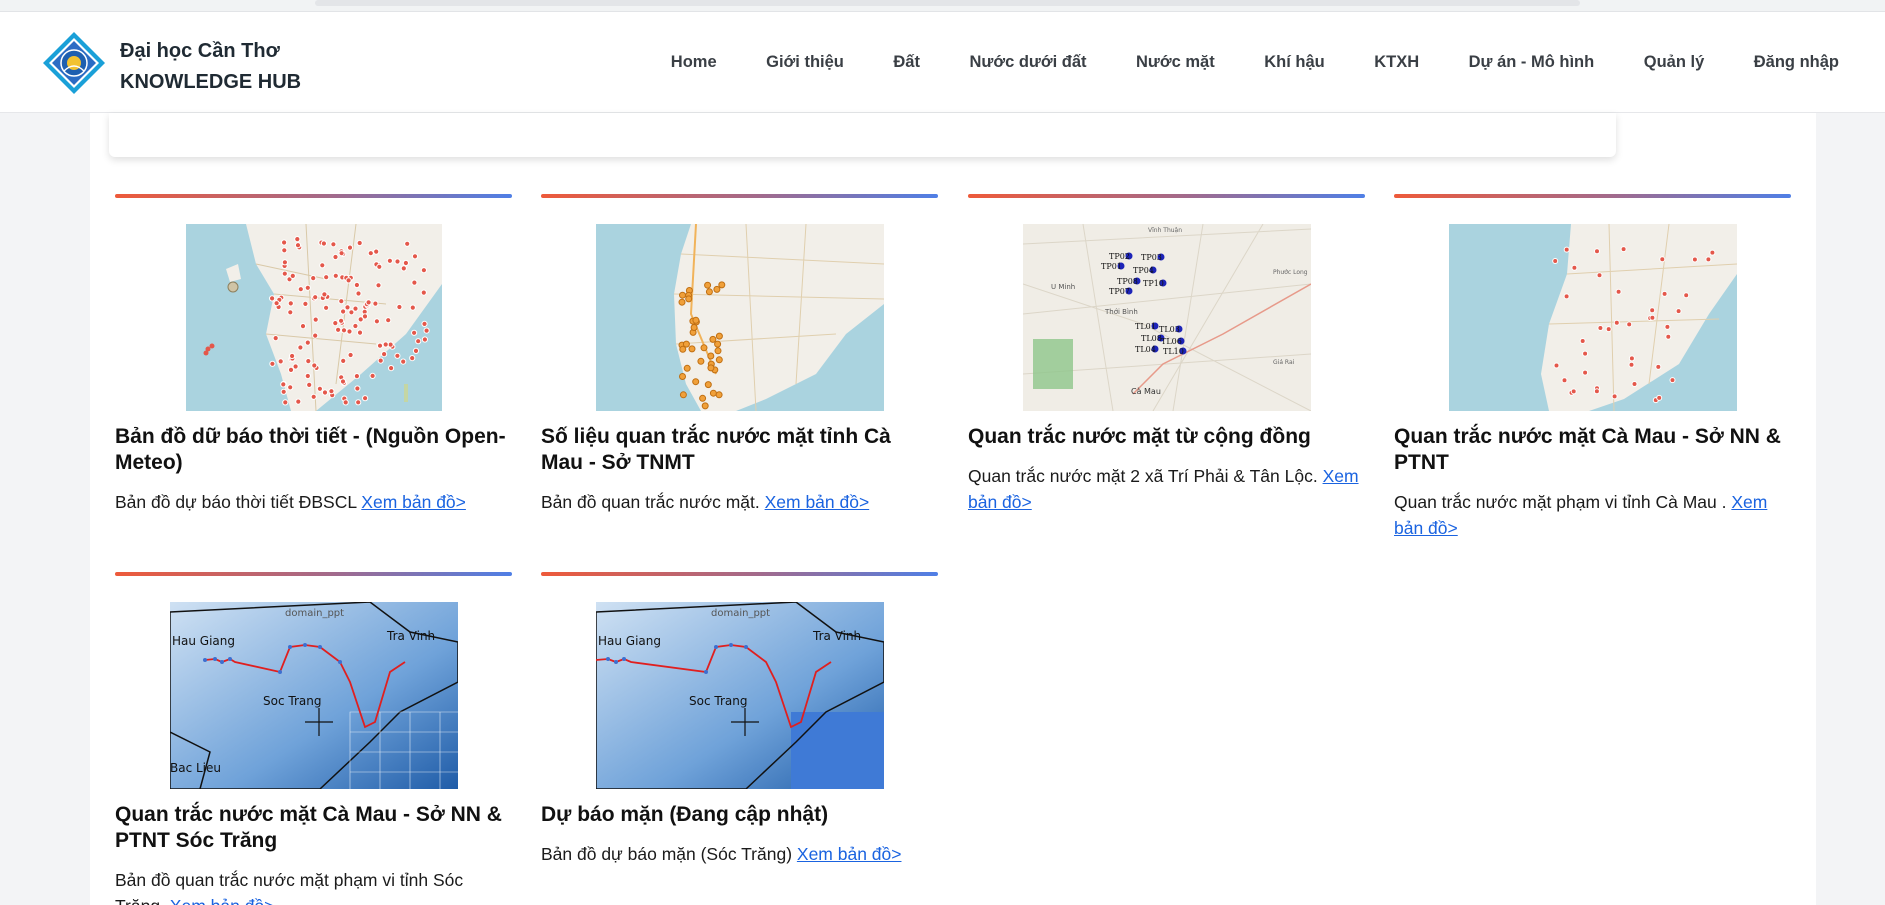 This screenshot has height=905, width=1885. I want to click on place-thoi-binh: Thới Bình, so click(1121, 312).